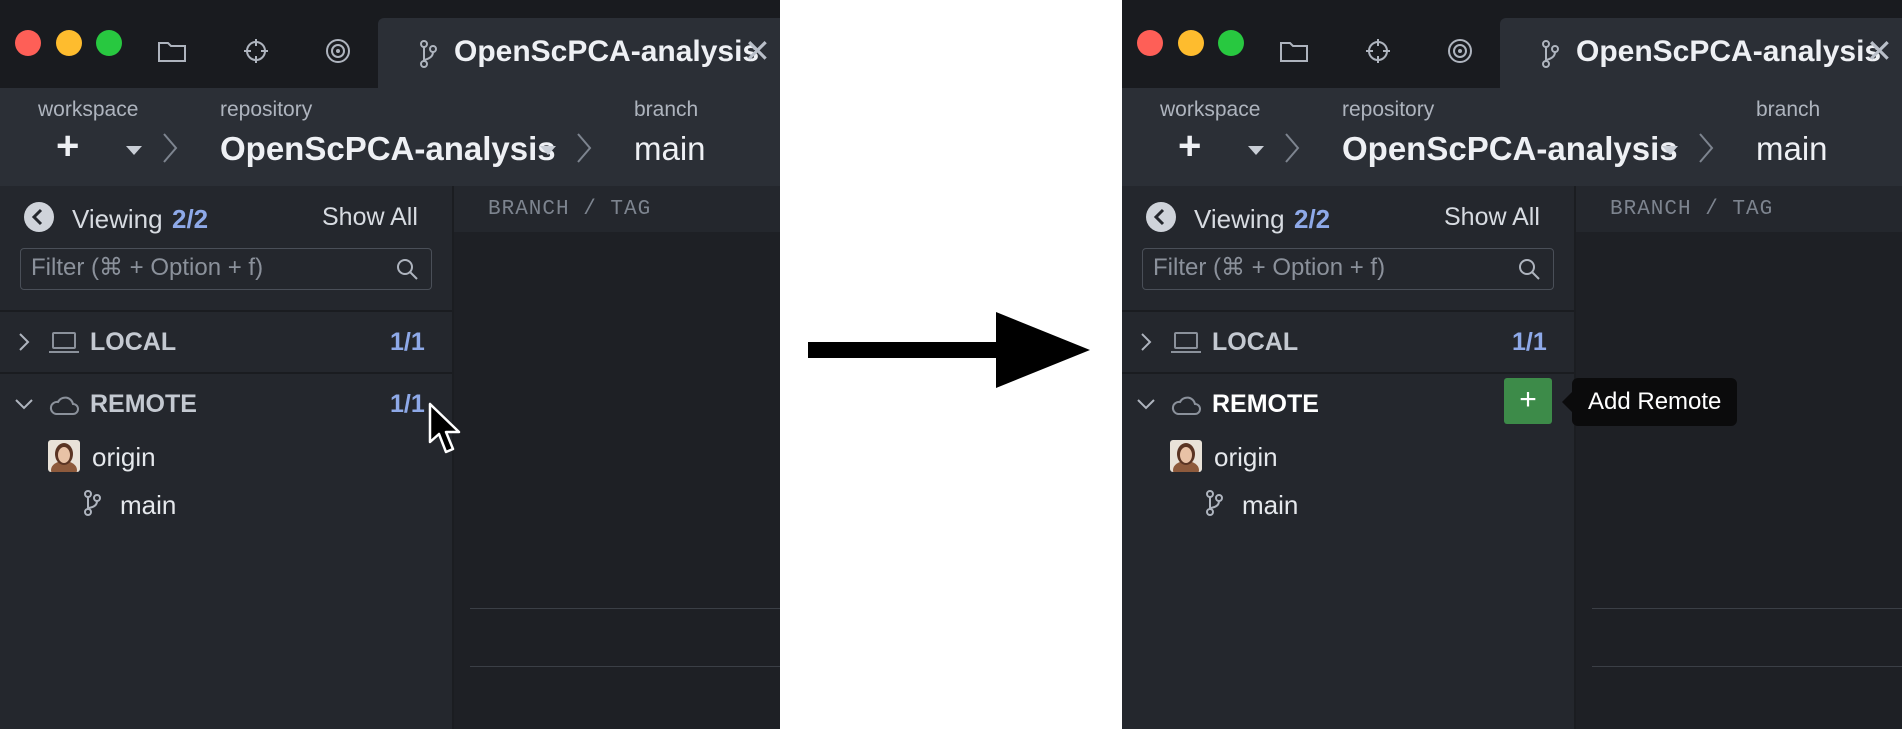 The image size is (1902, 729). I want to click on add-remote-button: +, so click(1528, 401).